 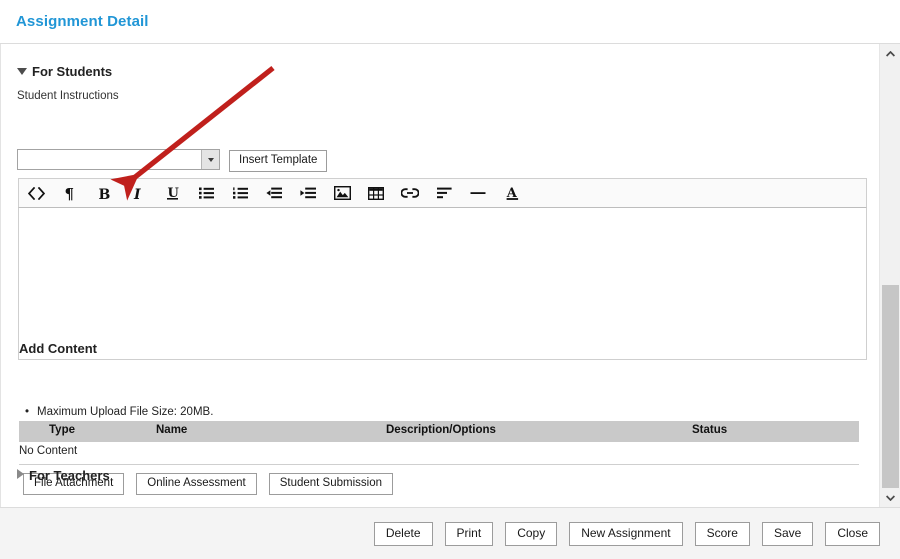 I want to click on image-icon, so click(x=342, y=193).